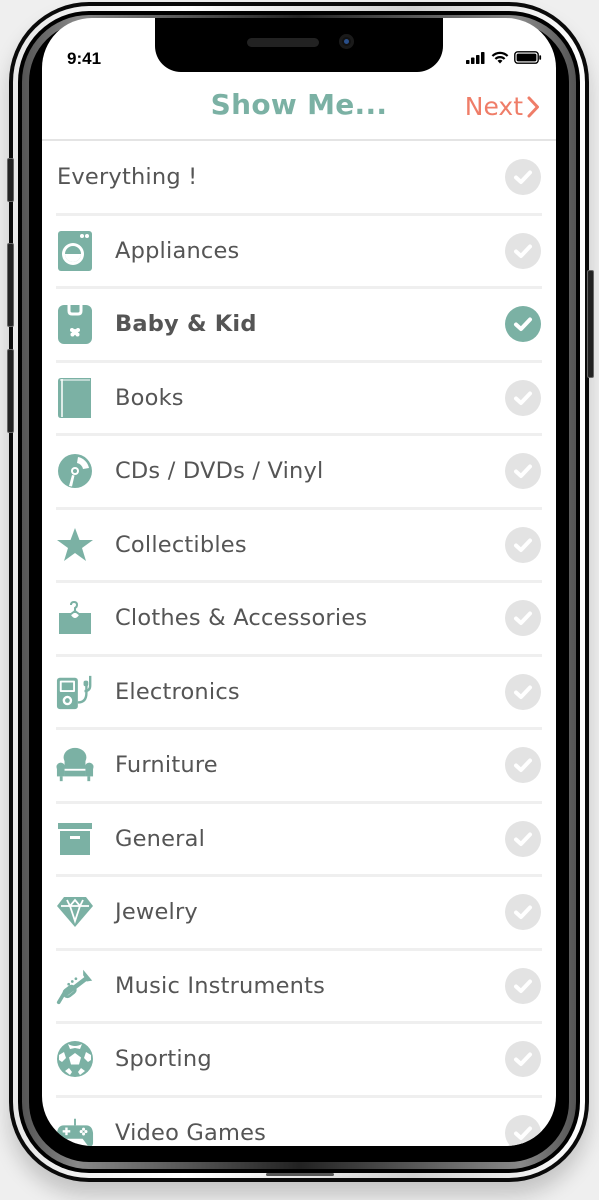 The height and width of the screenshot is (1200, 599). Describe the element at coordinates (75, 471) in the screenshot. I see `disc-icon` at that location.